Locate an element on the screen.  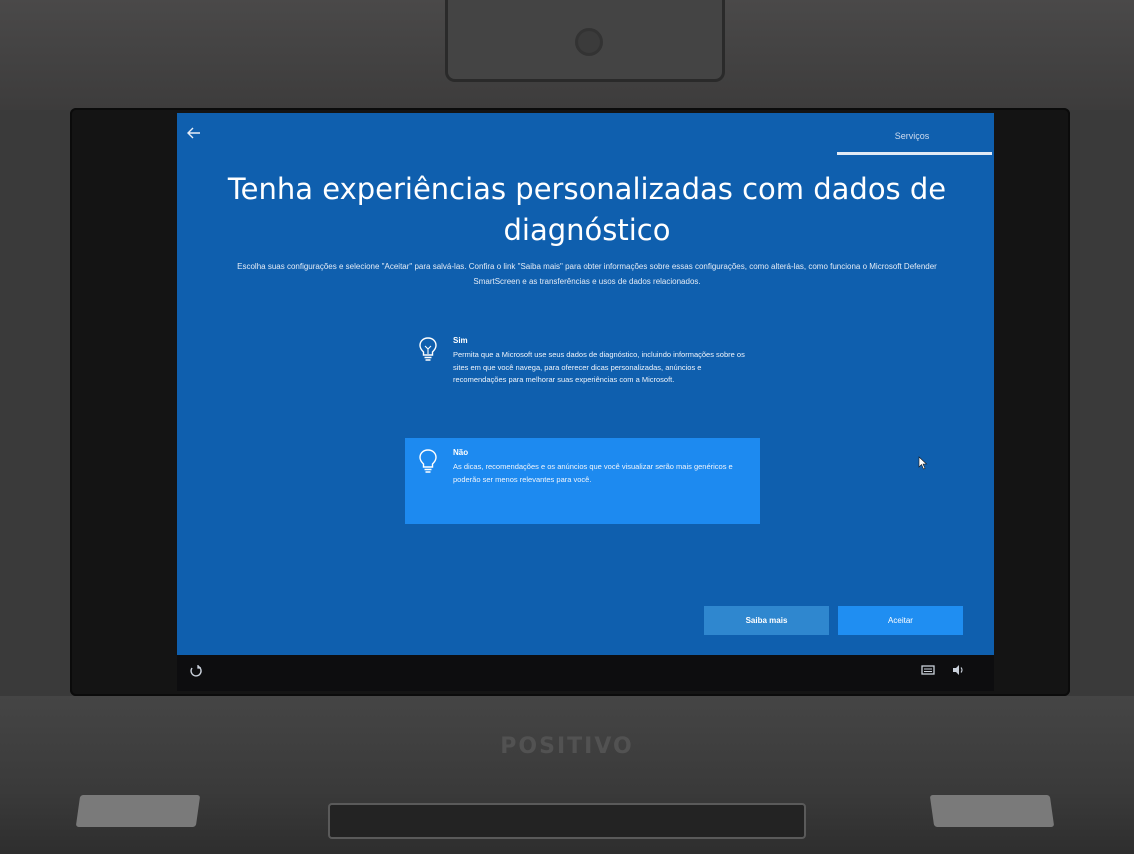
back-button is located at coordinates (194, 133).